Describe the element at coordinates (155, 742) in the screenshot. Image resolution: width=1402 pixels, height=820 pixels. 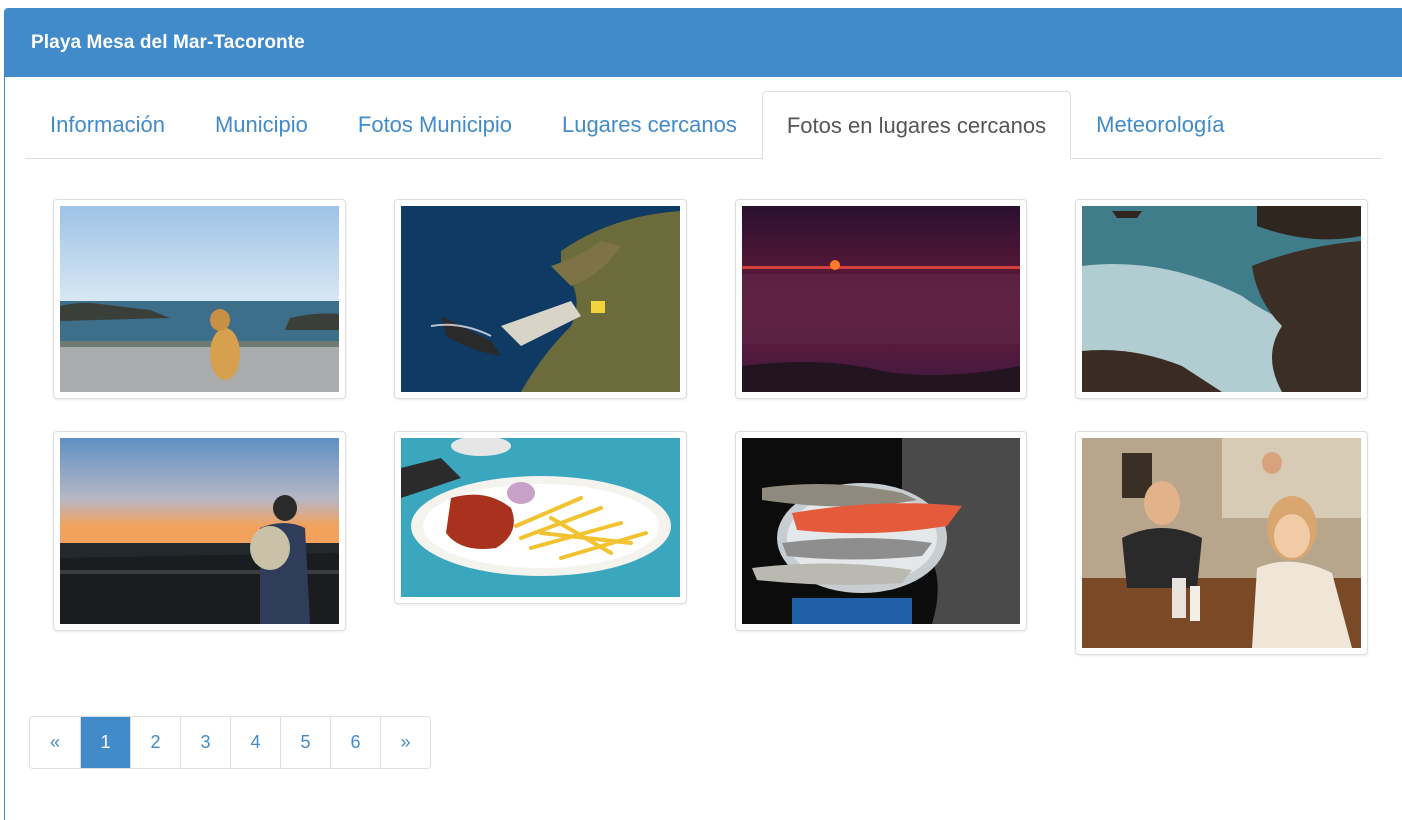
I see `pagination-page-2: 2` at that location.